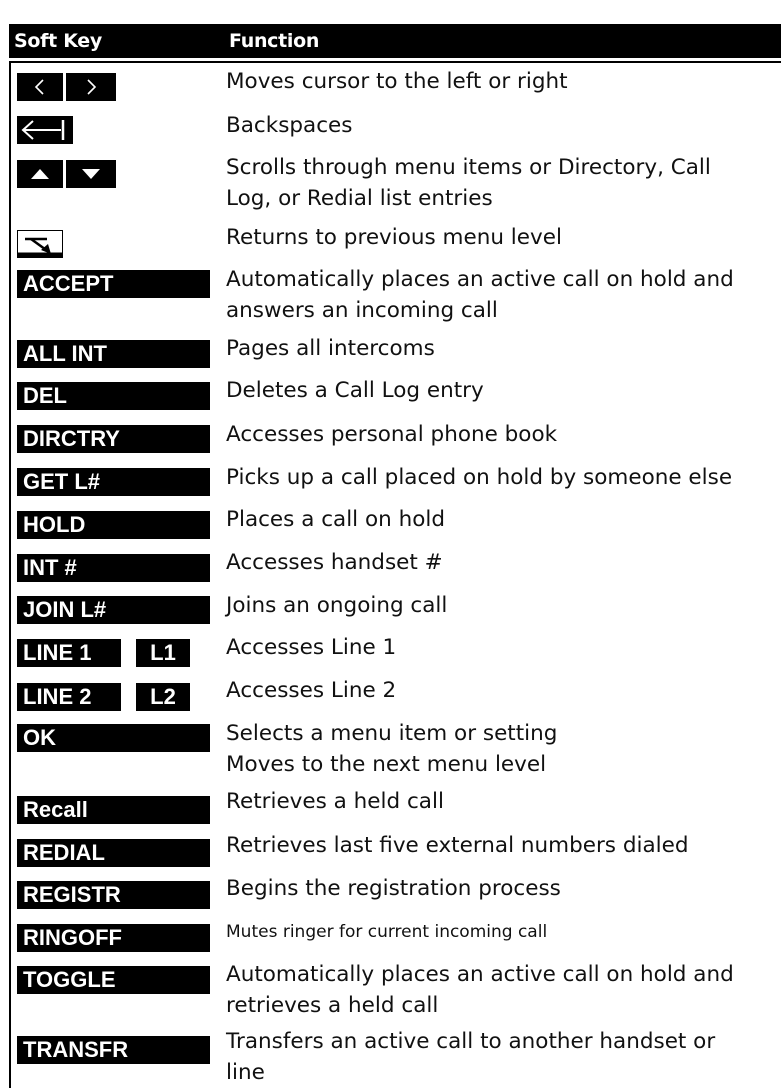 The image size is (781, 1088). Describe the element at coordinates (113, 482) in the screenshot. I see `soft-key-get-line: GET L#` at that location.